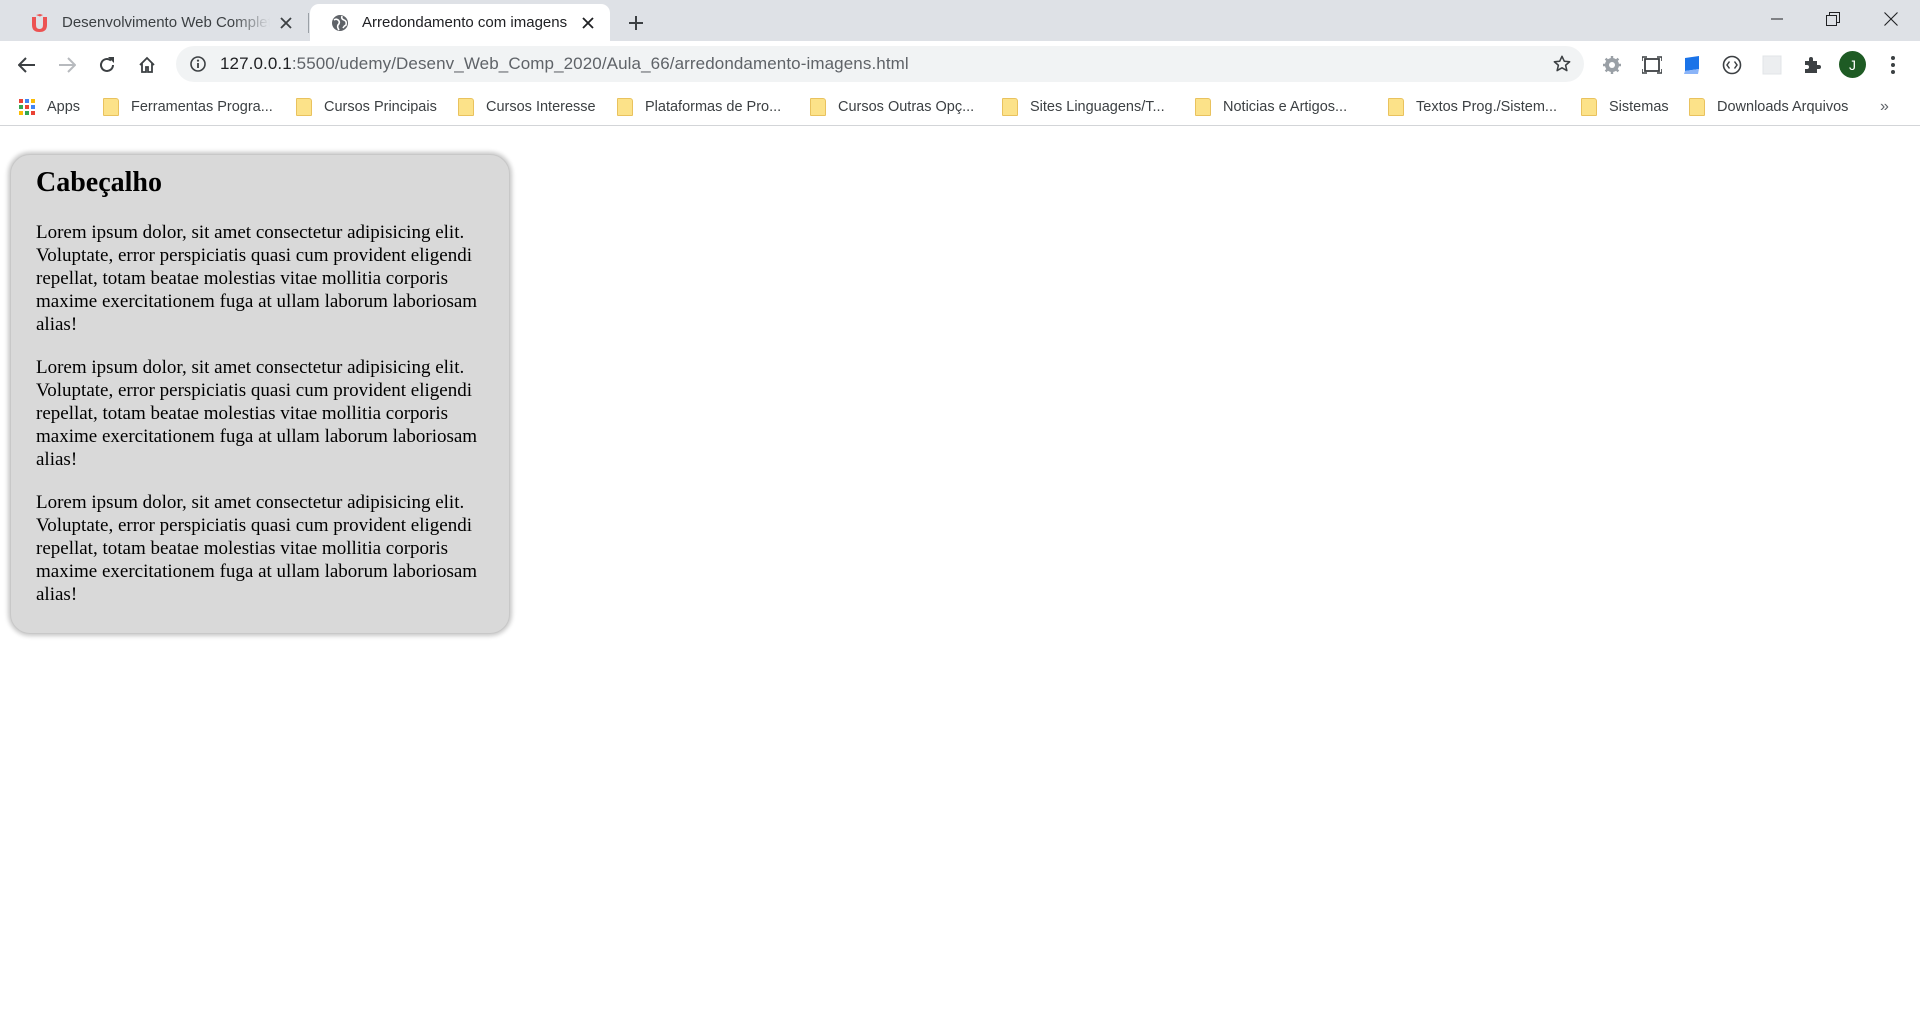 The width and height of the screenshot is (1920, 1030). I want to click on bookmark-folder: Downloads Arquivos, so click(1768, 107).